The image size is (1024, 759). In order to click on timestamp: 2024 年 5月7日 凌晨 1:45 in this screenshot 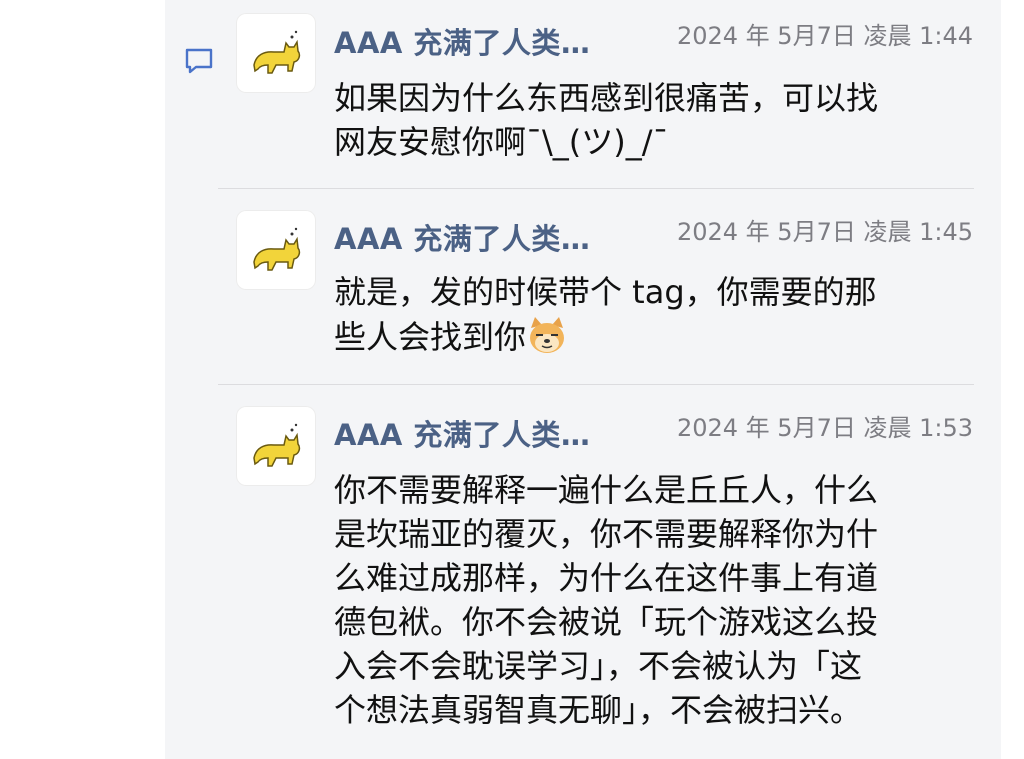, I will do `click(824, 232)`.